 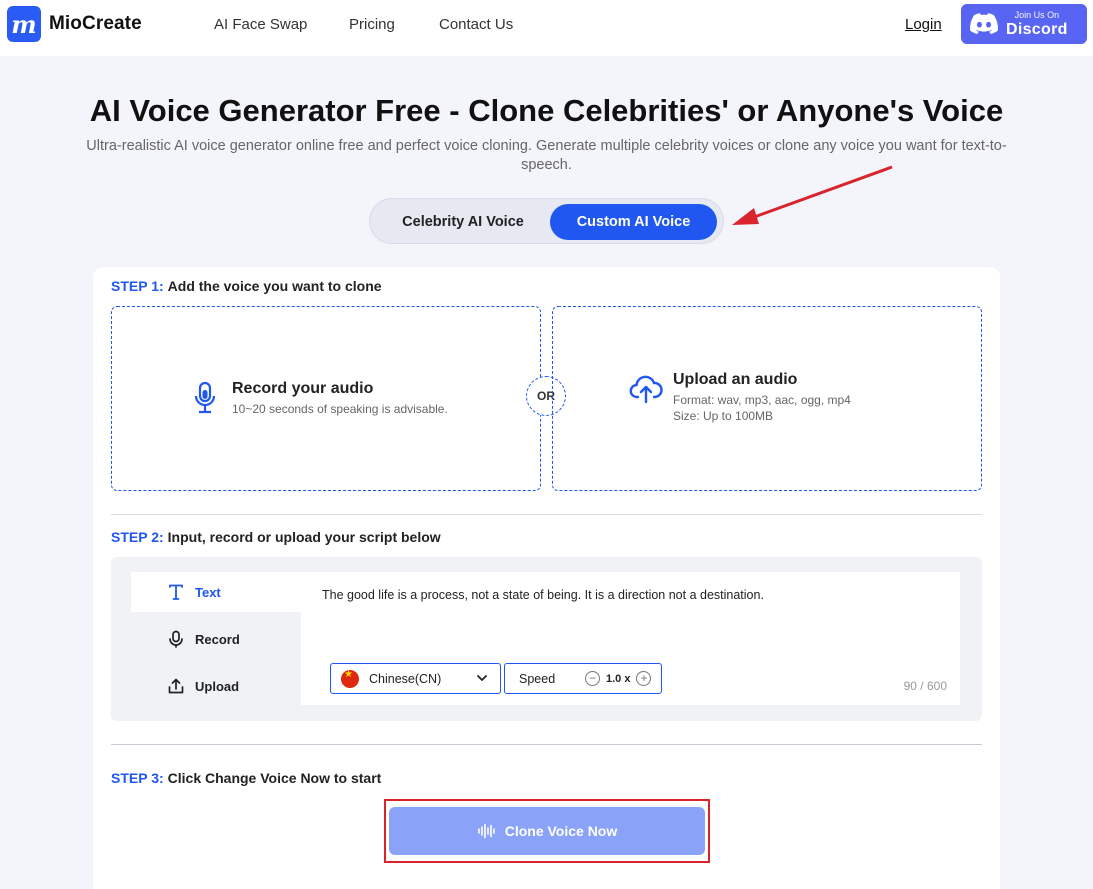 What do you see at coordinates (984, 24) in the screenshot?
I see `discord-icon` at bounding box center [984, 24].